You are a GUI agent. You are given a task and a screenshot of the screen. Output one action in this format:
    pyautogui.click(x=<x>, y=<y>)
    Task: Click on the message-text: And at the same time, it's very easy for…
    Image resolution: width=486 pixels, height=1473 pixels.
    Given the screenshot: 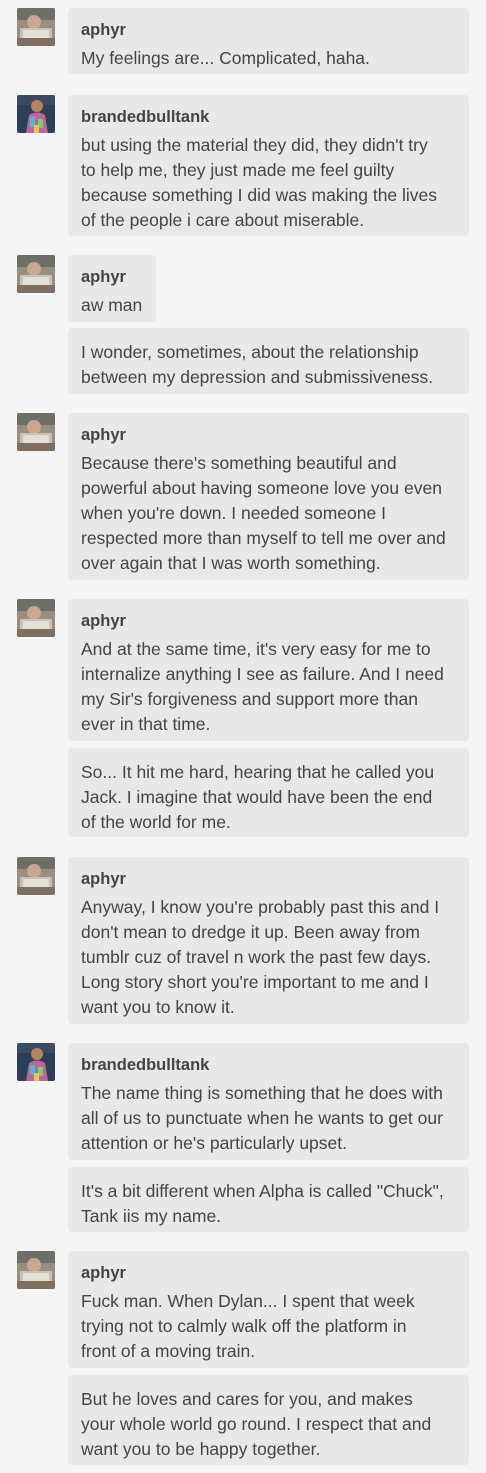 What is the action you would take?
    pyautogui.click(x=262, y=686)
    